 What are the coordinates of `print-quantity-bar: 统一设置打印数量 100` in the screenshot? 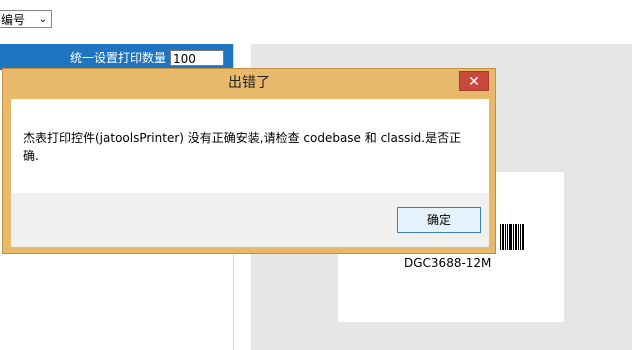 It's located at (116, 57).